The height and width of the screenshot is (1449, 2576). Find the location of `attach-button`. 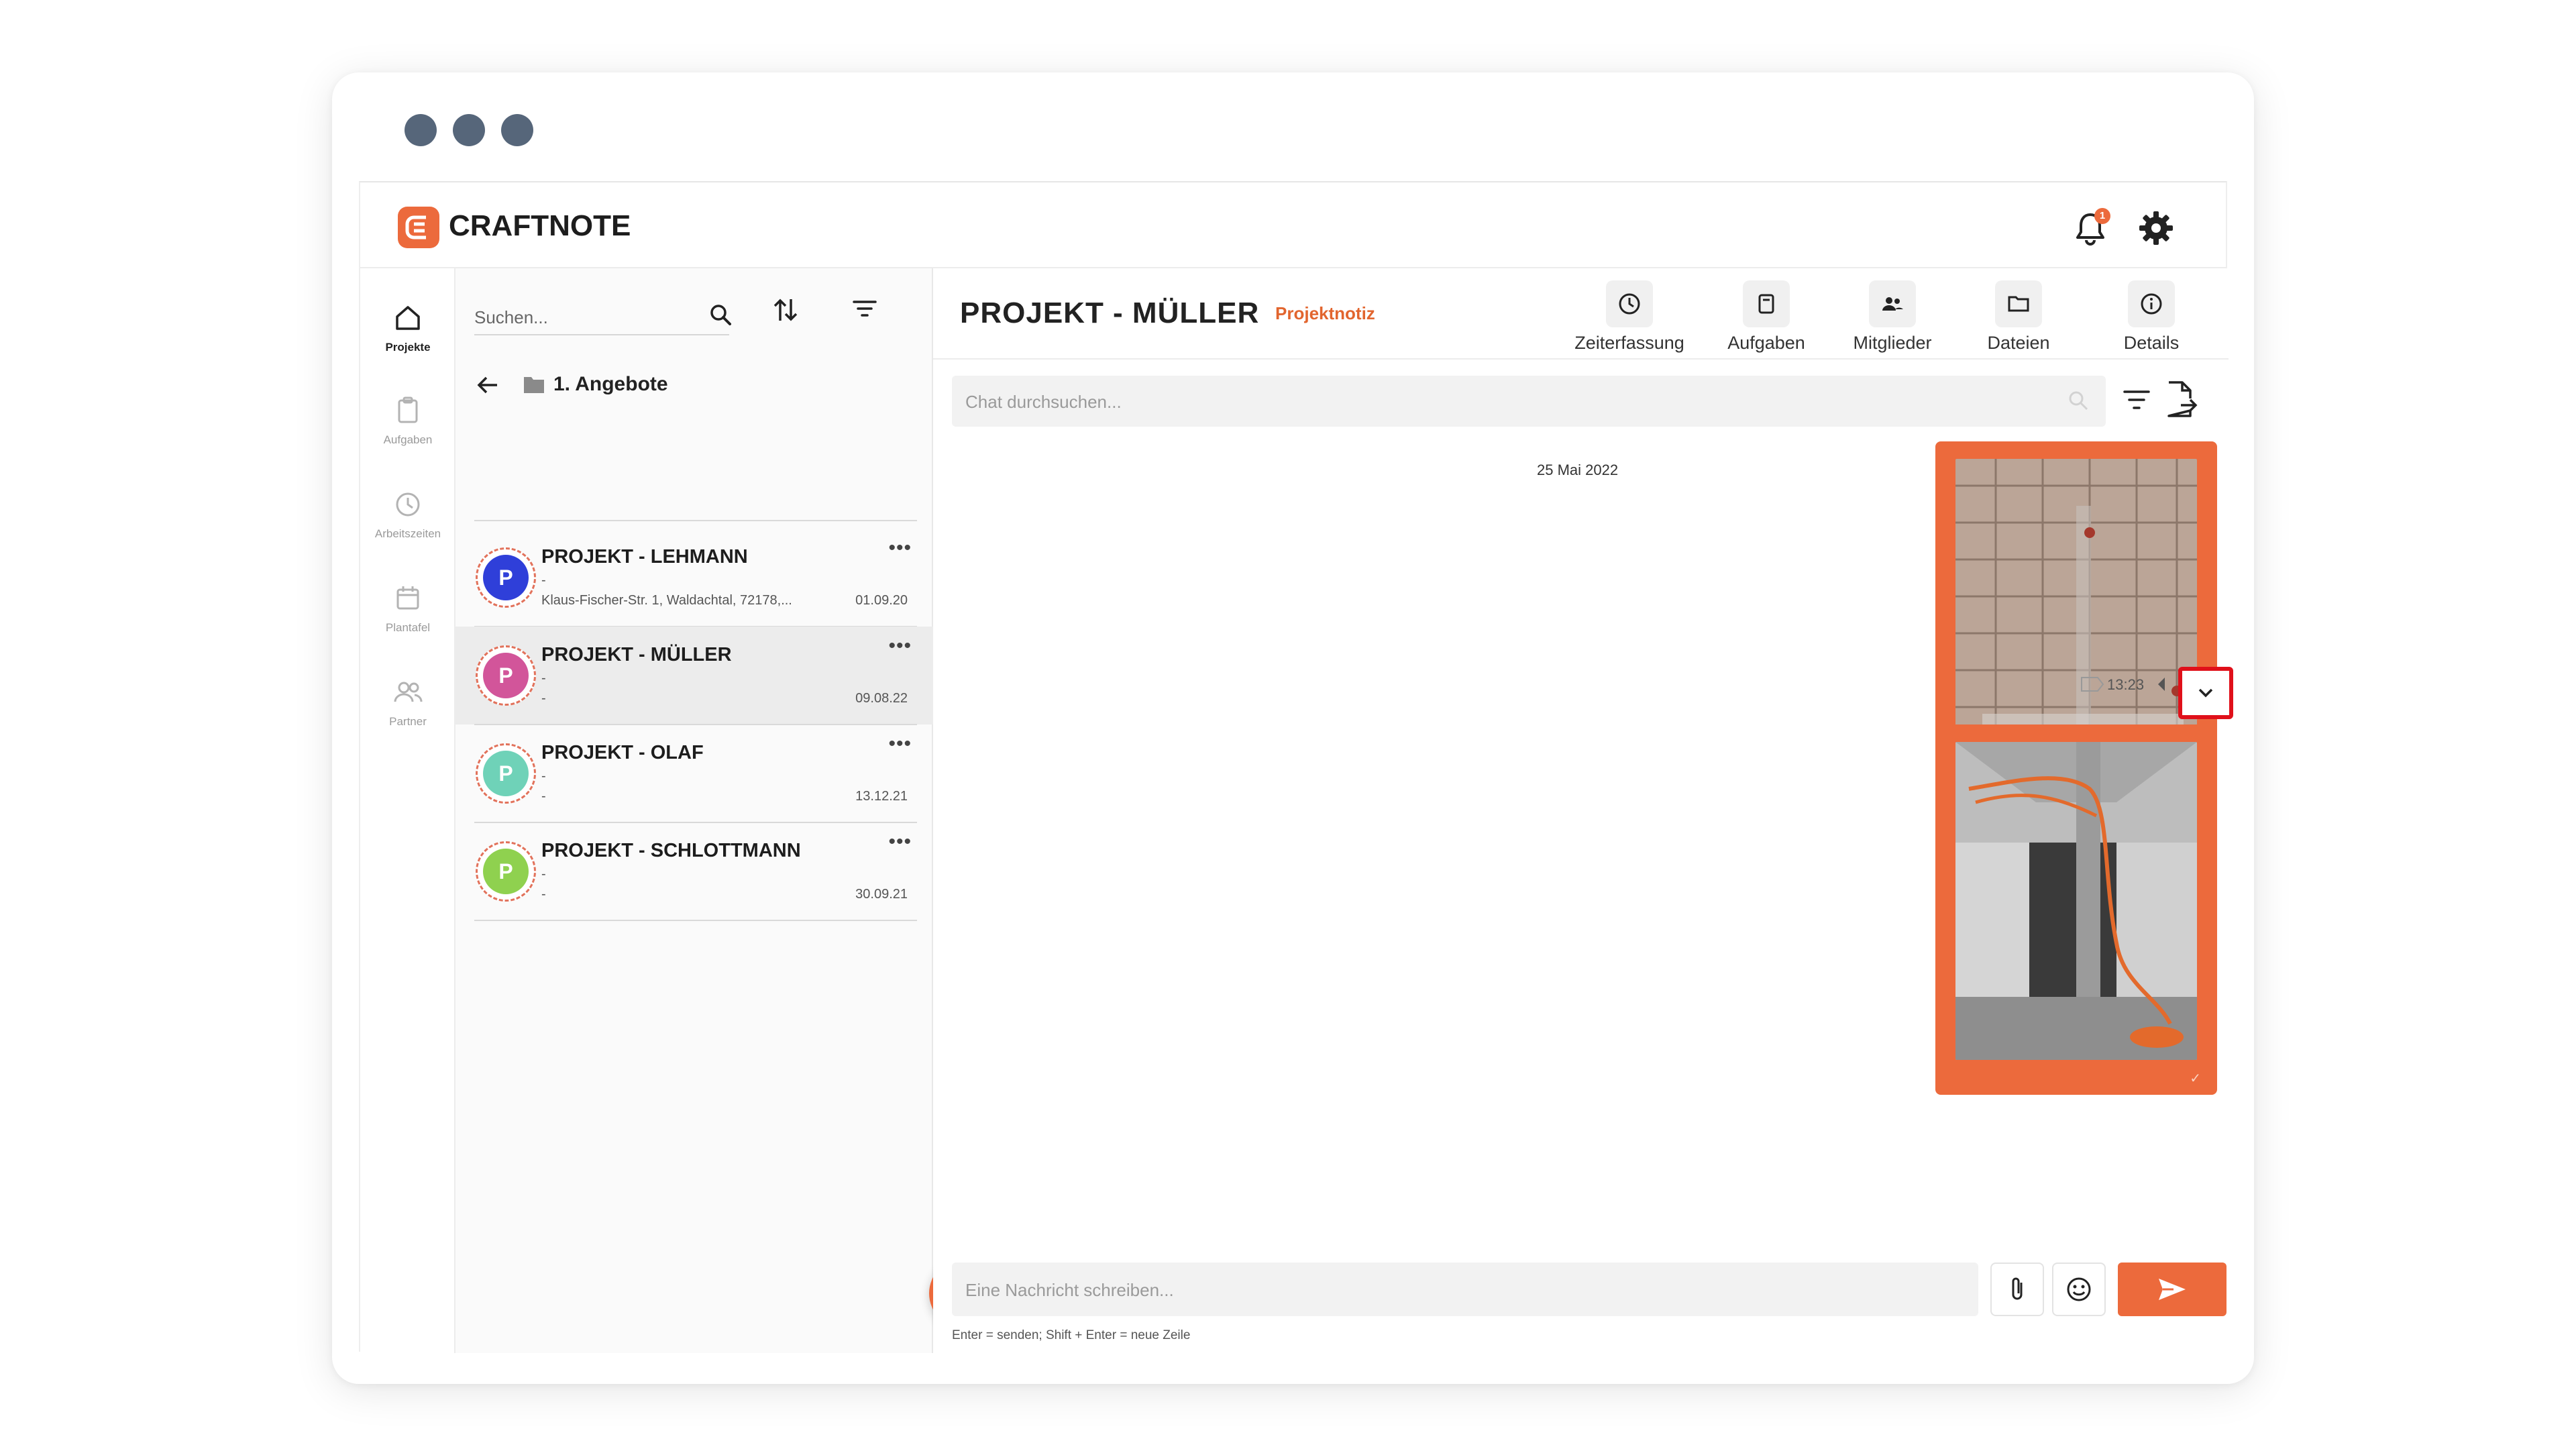

attach-button is located at coordinates (2017, 1289).